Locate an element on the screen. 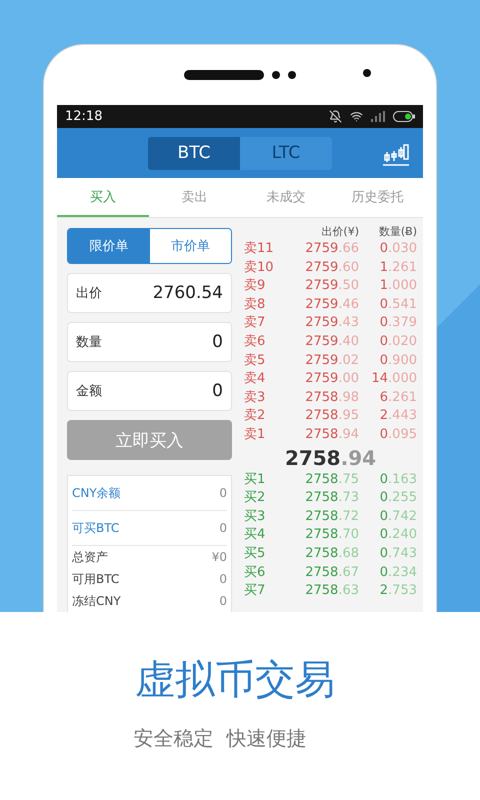  order-level-label: 卖2 is located at coordinates (255, 416).